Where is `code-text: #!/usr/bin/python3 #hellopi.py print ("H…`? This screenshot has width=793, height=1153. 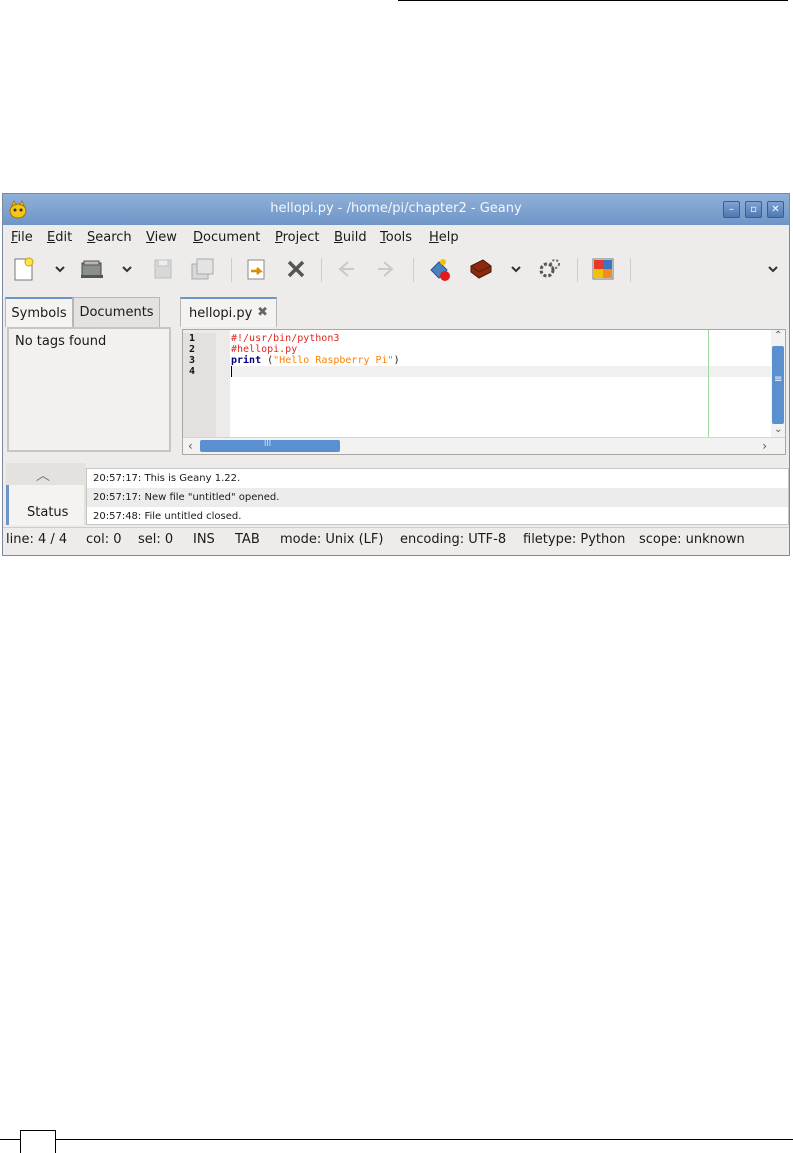
code-text: #!/usr/bin/python3 #hellopi.py print ("H… is located at coordinates (315, 355).